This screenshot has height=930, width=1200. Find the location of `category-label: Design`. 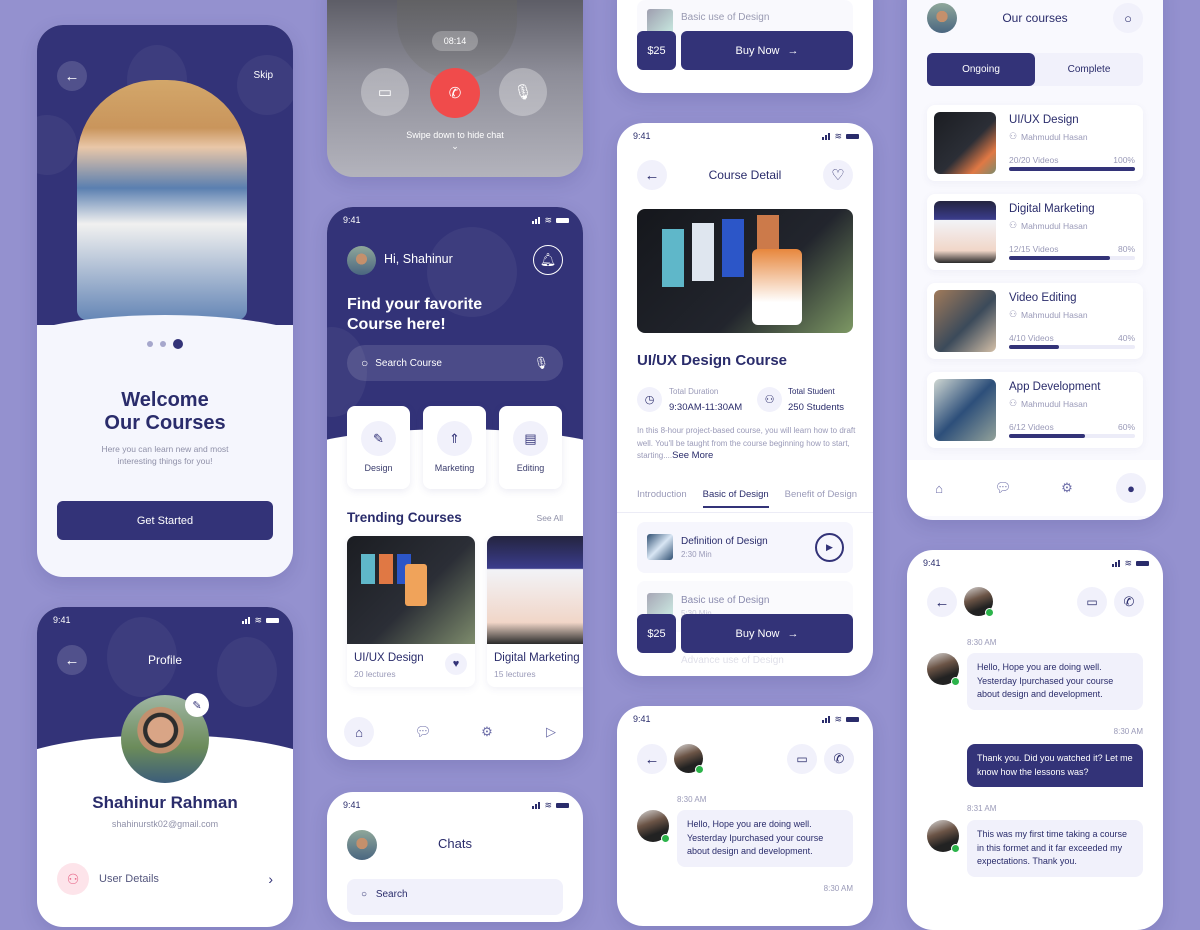

category-label: Design is located at coordinates (378, 468).